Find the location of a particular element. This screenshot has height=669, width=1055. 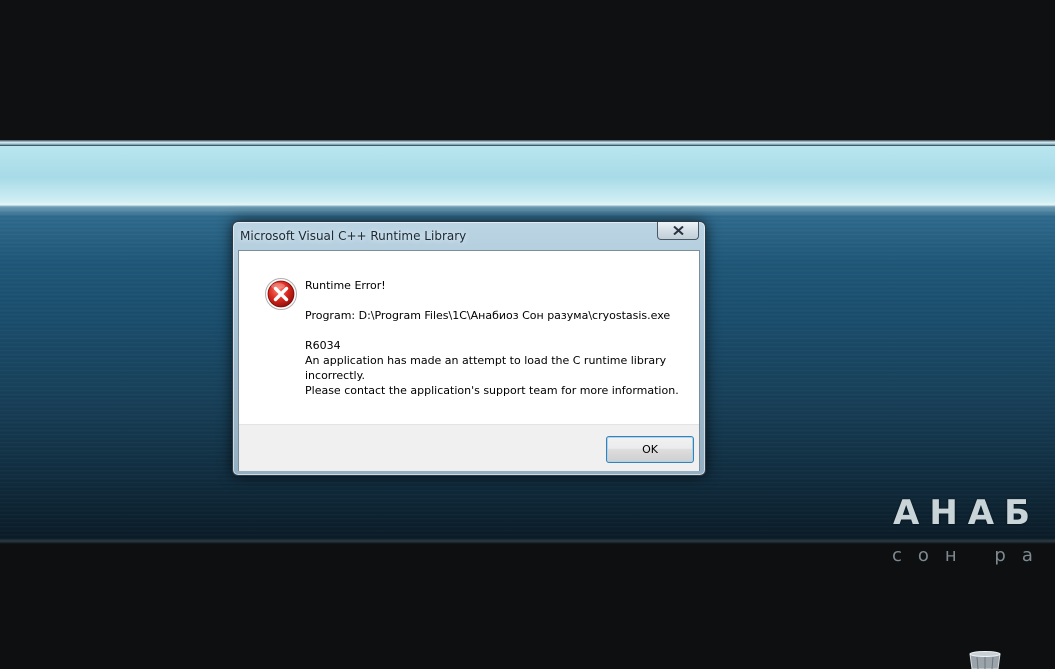

ok-button: OK is located at coordinates (650, 449).